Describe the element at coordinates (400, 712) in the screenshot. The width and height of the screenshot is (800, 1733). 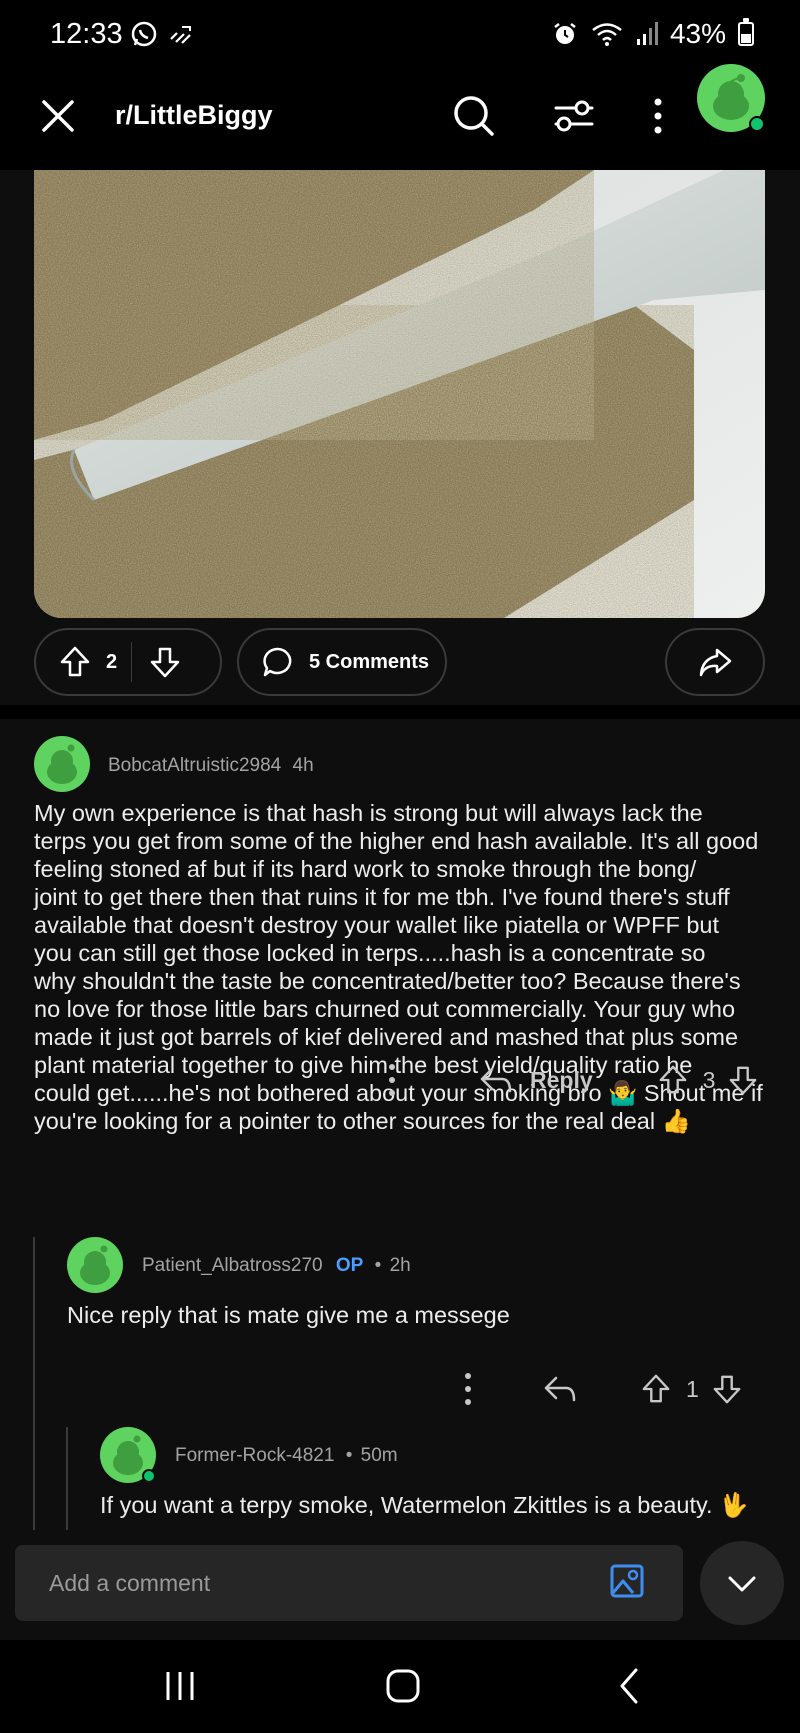
I see `section-divider` at that location.